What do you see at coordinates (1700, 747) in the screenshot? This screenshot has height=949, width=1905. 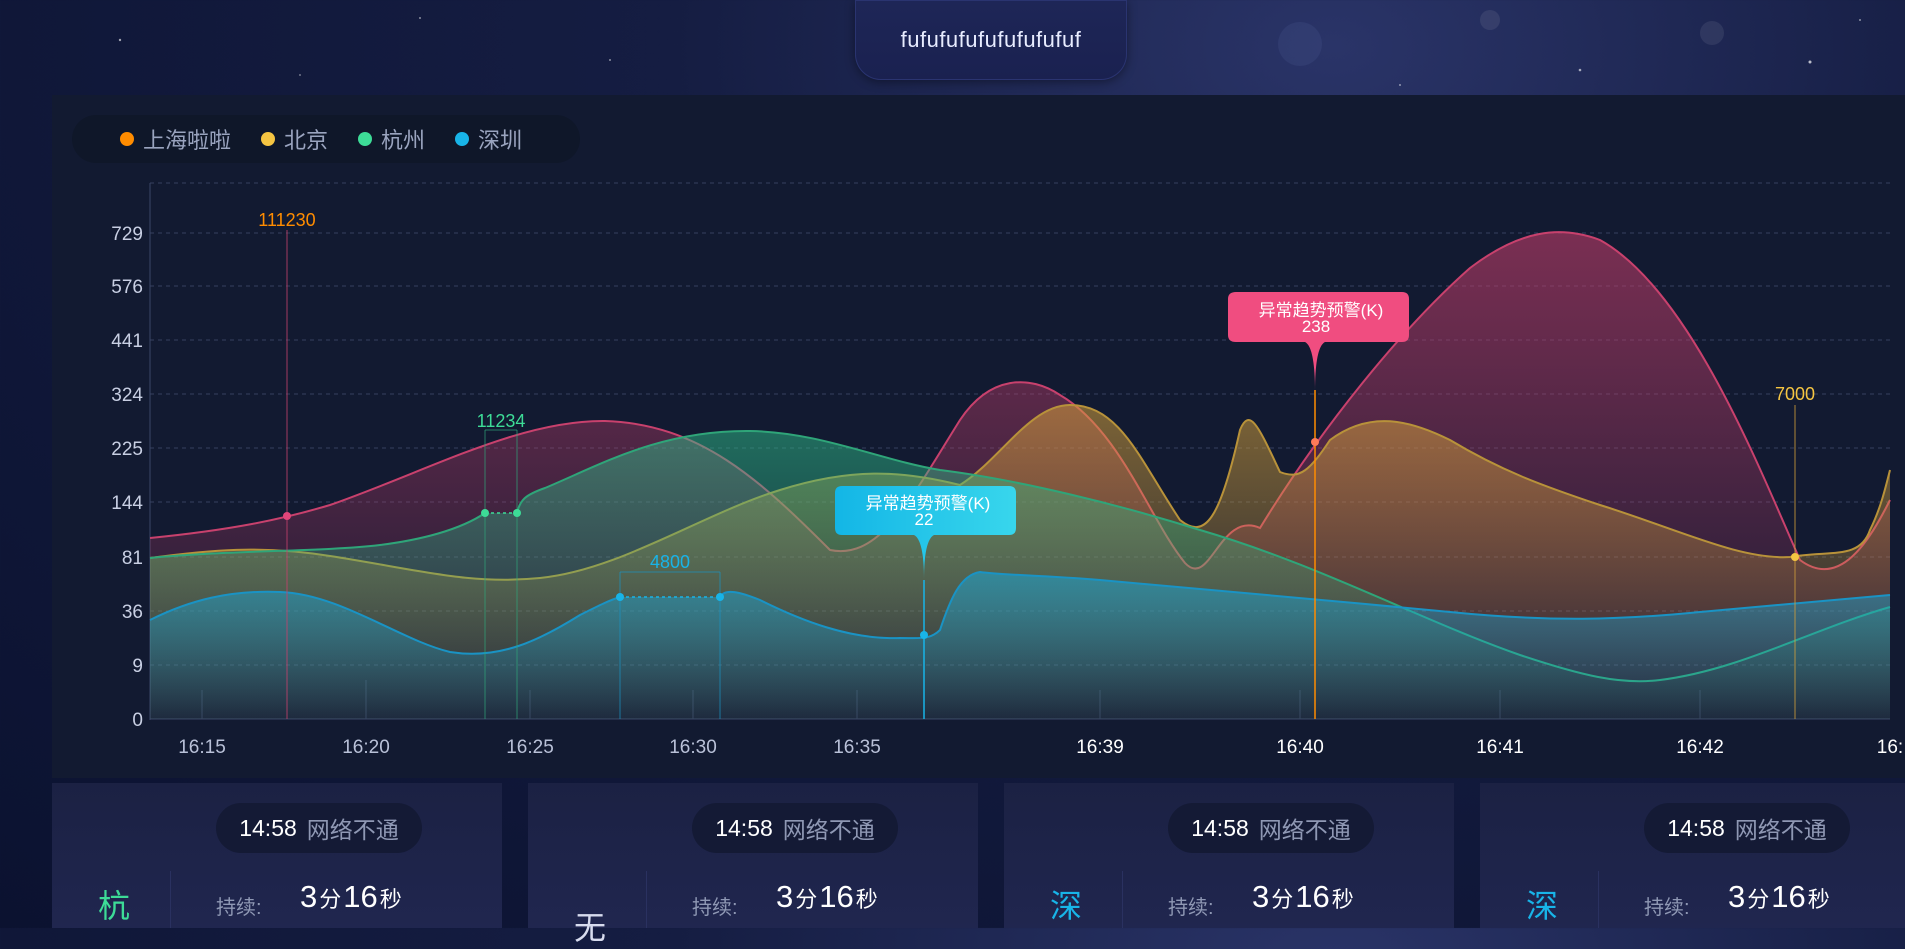 I see `x-tick-label: 16:42` at bounding box center [1700, 747].